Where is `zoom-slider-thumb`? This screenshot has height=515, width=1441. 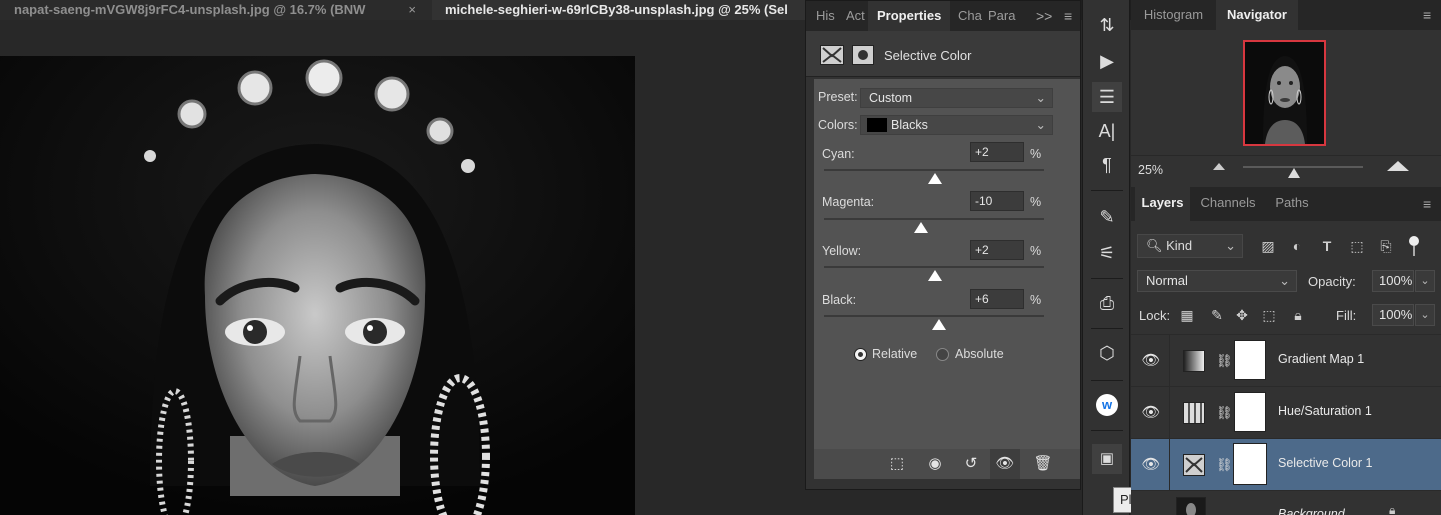
zoom-slider-thumb is located at coordinates (1294, 173).